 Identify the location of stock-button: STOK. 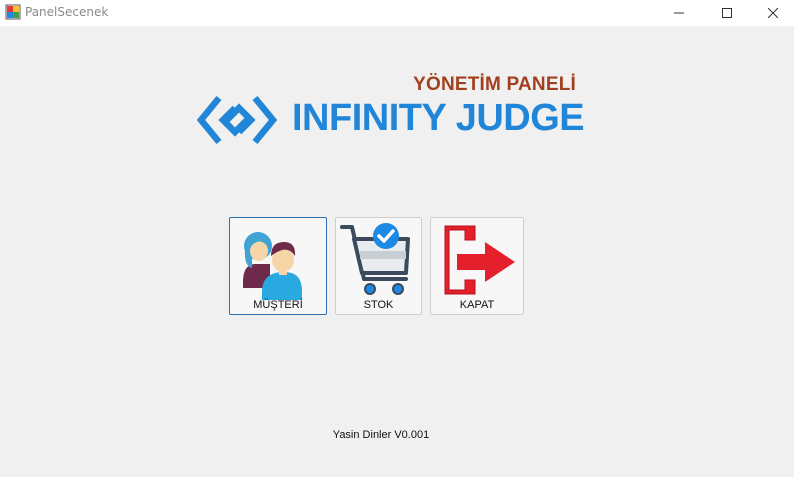
(378, 266).